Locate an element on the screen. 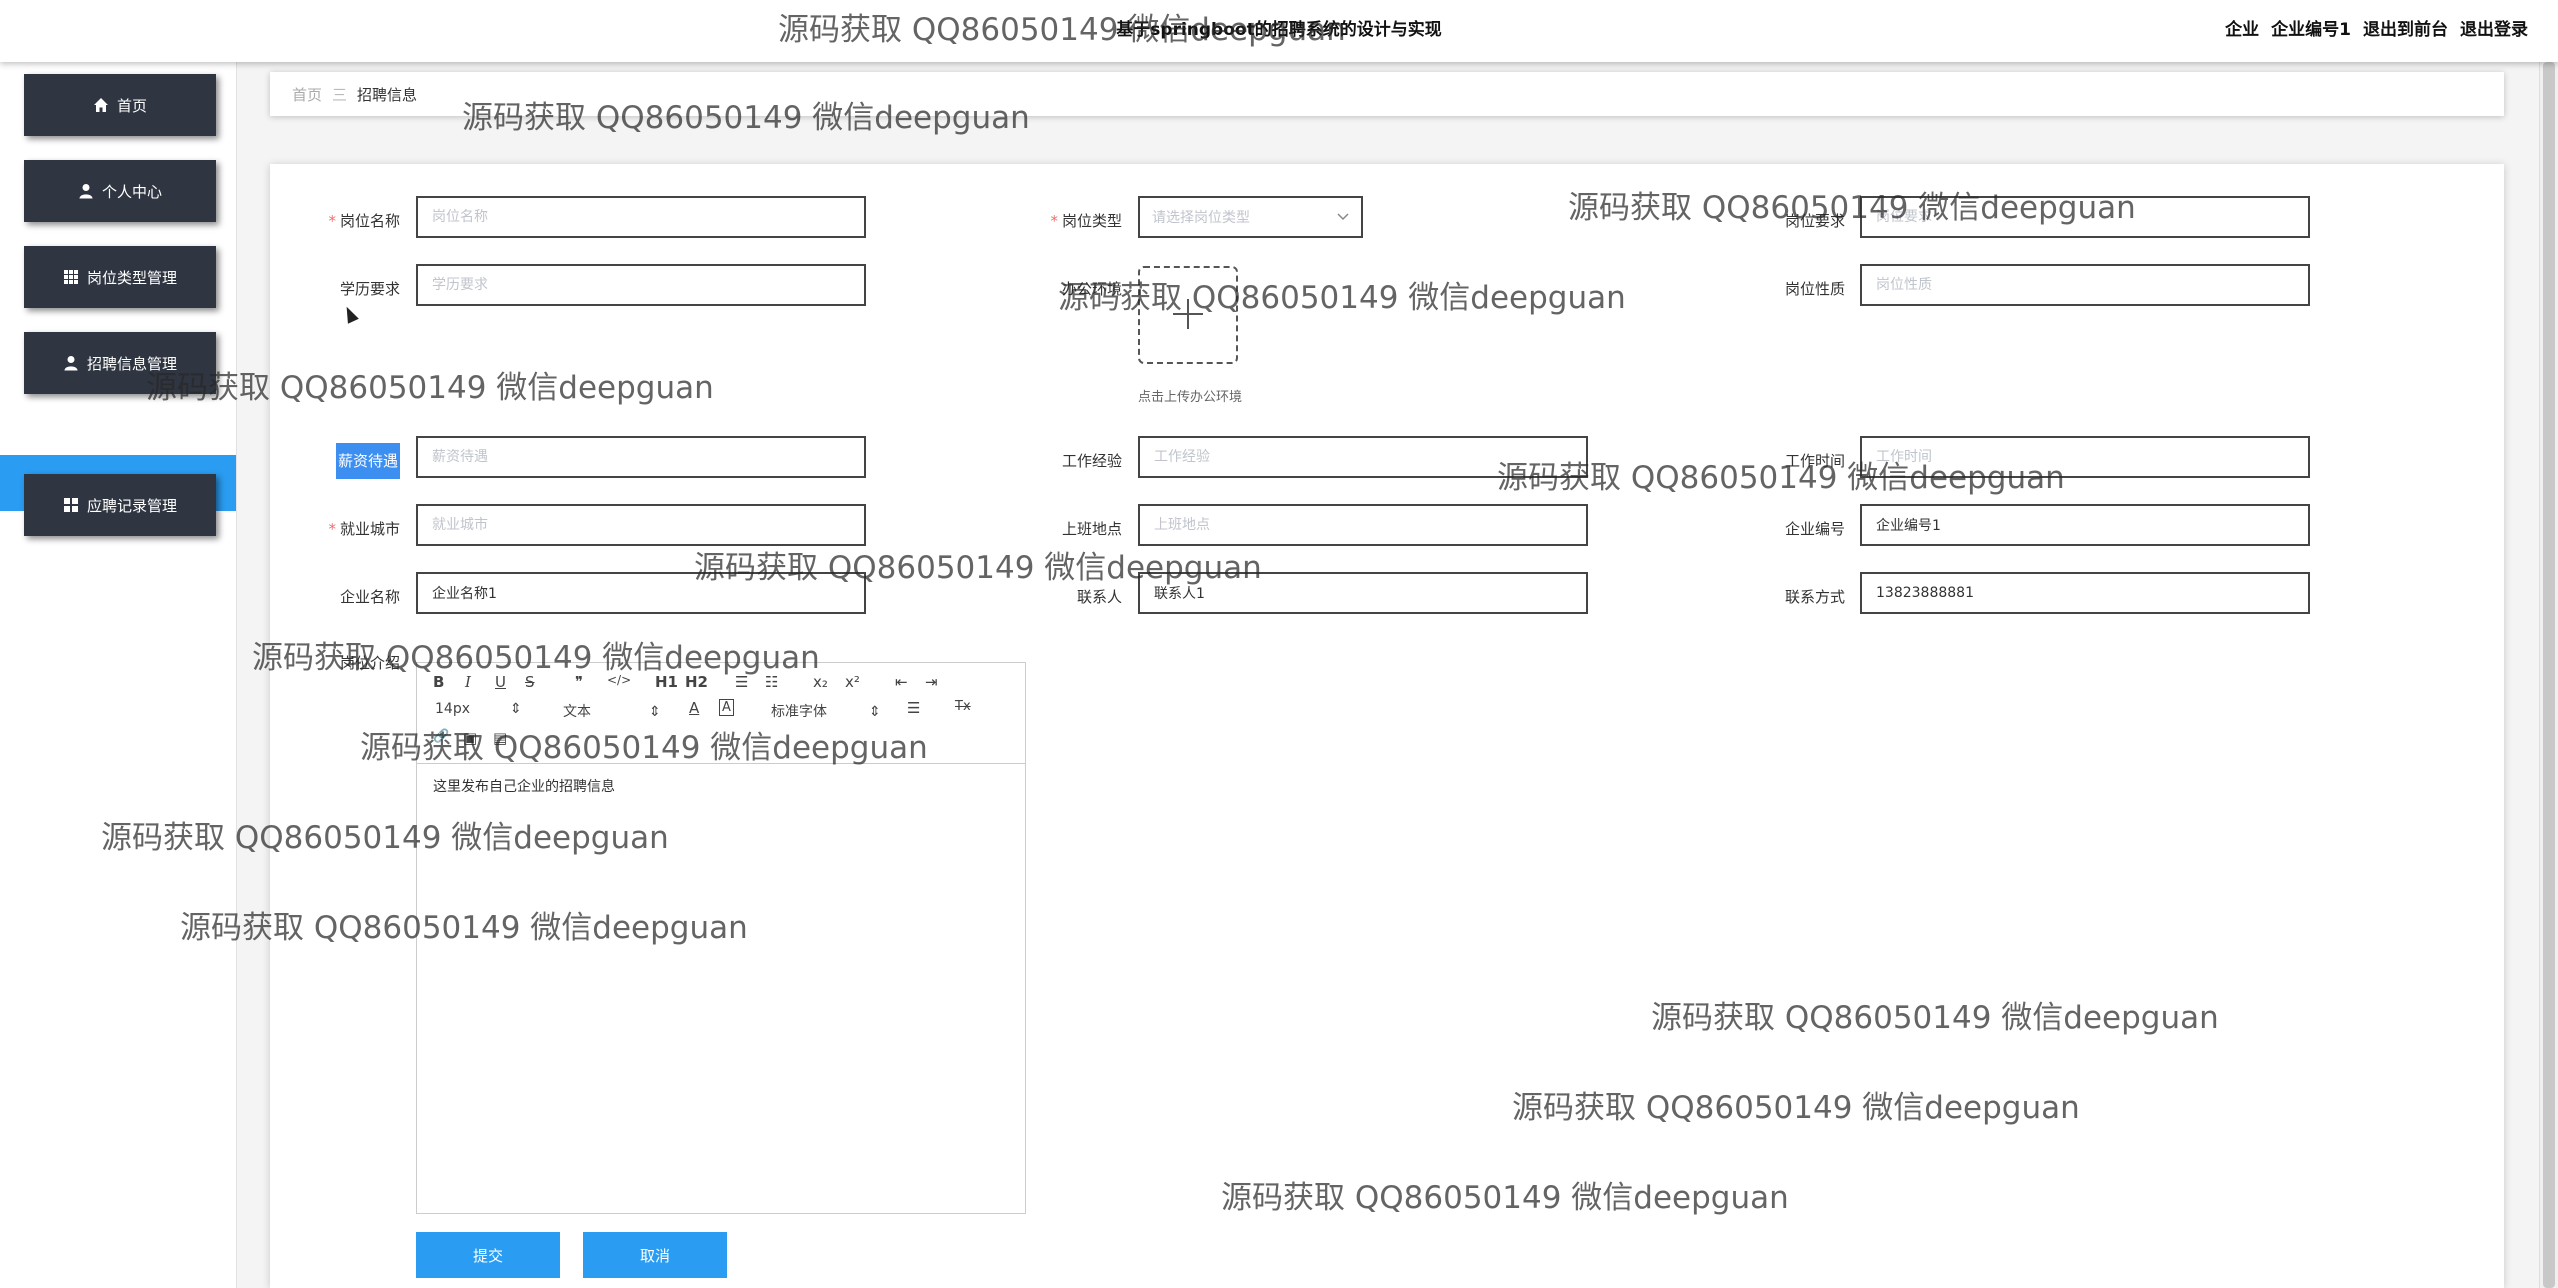 Image resolution: width=2558 pixels, height=1288 pixels. sidebar-item-applications: 应聘记录管理 is located at coordinates (120, 505).